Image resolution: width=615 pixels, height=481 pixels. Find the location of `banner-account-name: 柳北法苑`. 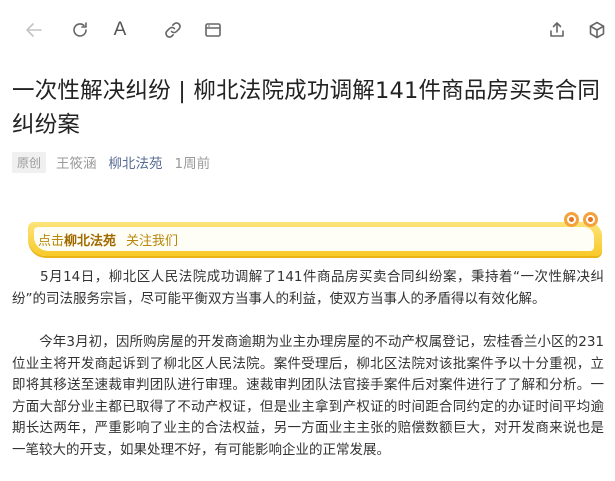

banner-account-name: 柳北法苑 is located at coordinates (90, 241).